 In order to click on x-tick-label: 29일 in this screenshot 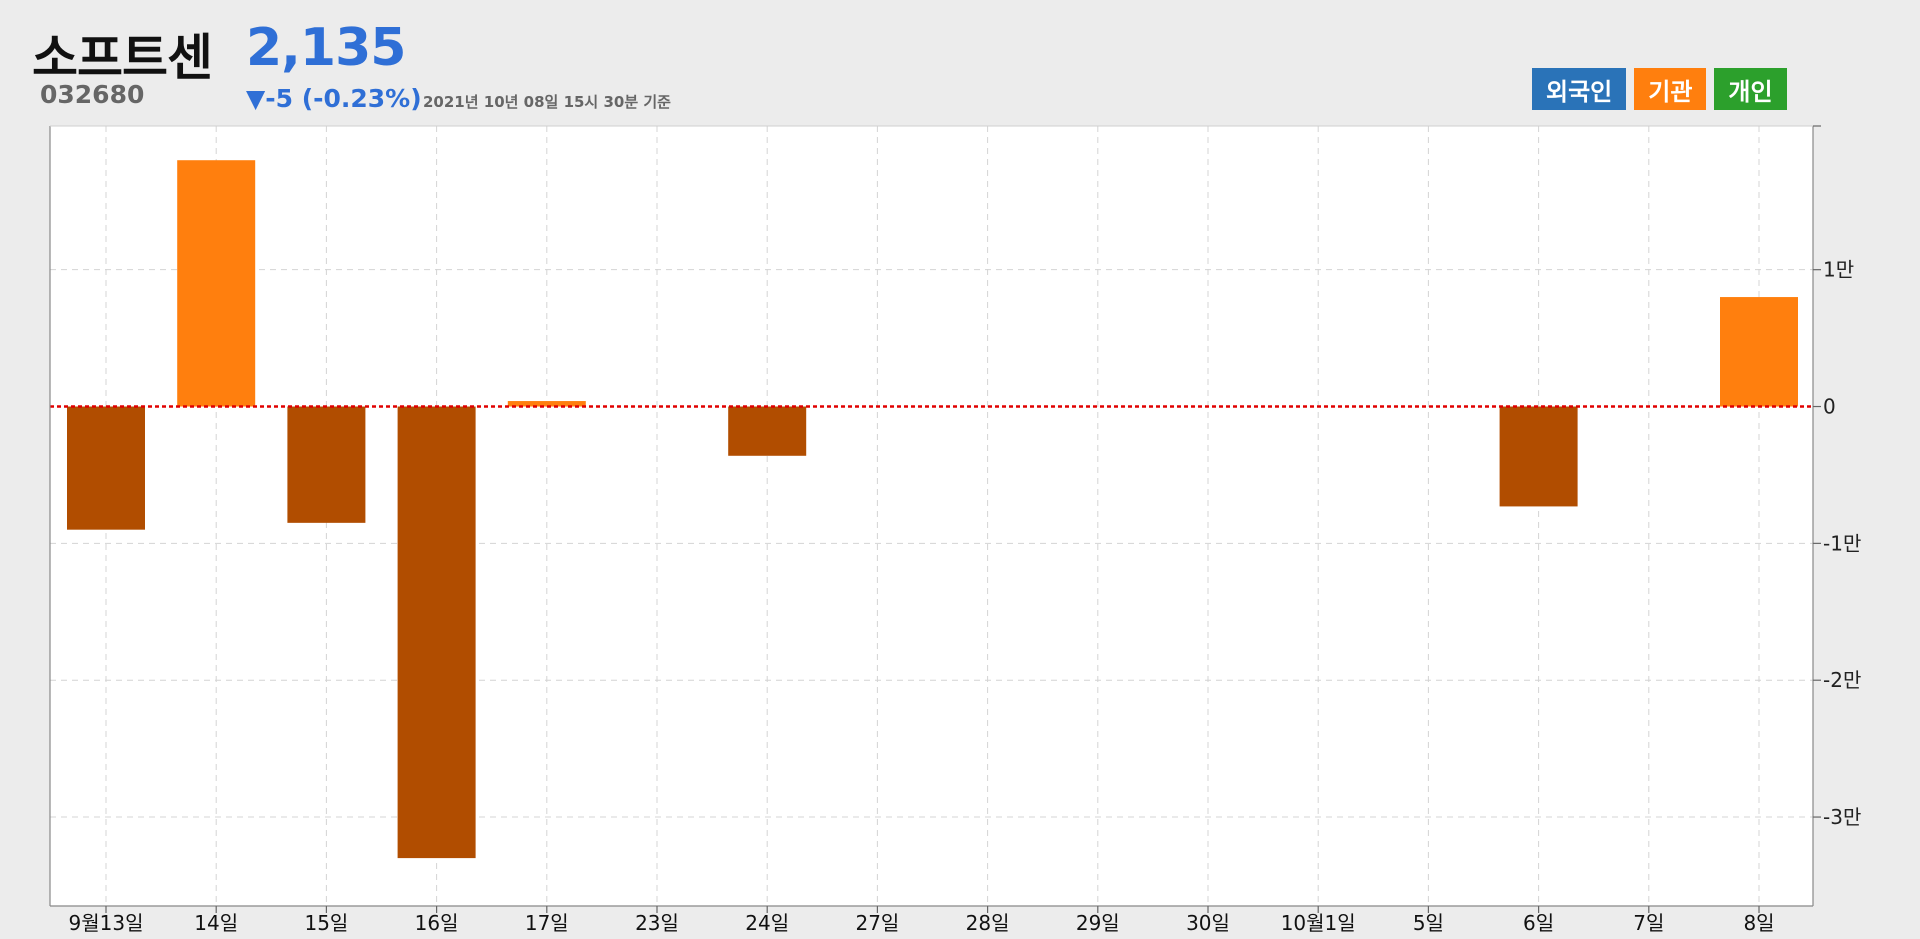, I will do `click(1098, 923)`.